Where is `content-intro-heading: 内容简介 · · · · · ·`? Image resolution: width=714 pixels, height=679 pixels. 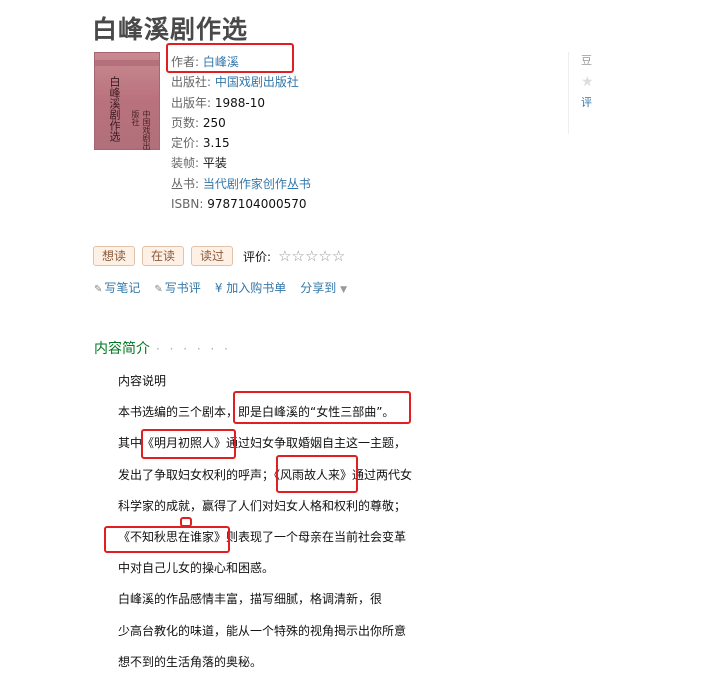 content-intro-heading: 内容简介 · · · · · · is located at coordinates (162, 348).